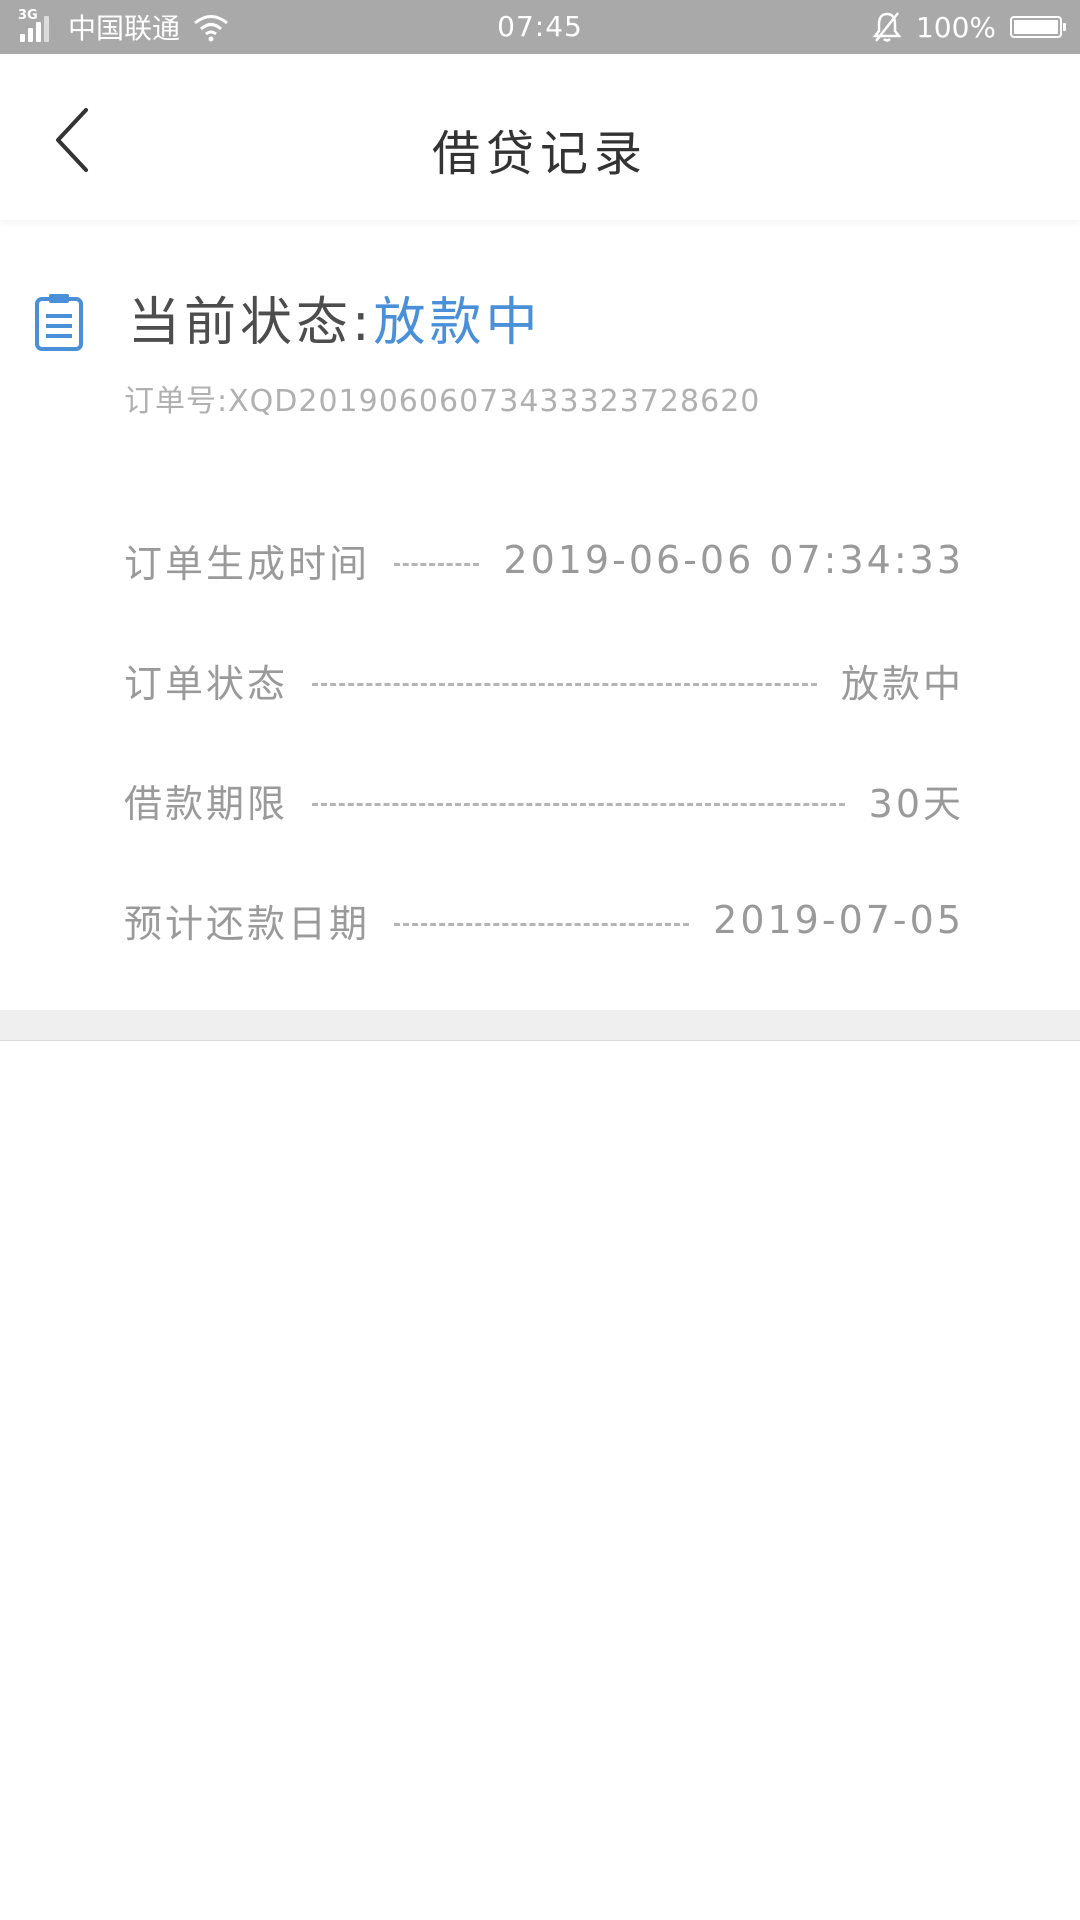 This screenshot has height=1920, width=1080. I want to click on order-number: 订单号:XQD20190606073433323728620, so click(442, 401).